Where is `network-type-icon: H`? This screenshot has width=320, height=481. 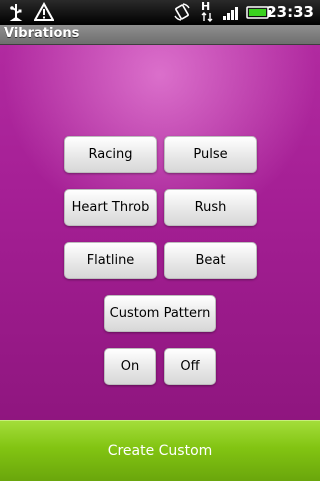
network-type-icon: H is located at coordinates (207, 11).